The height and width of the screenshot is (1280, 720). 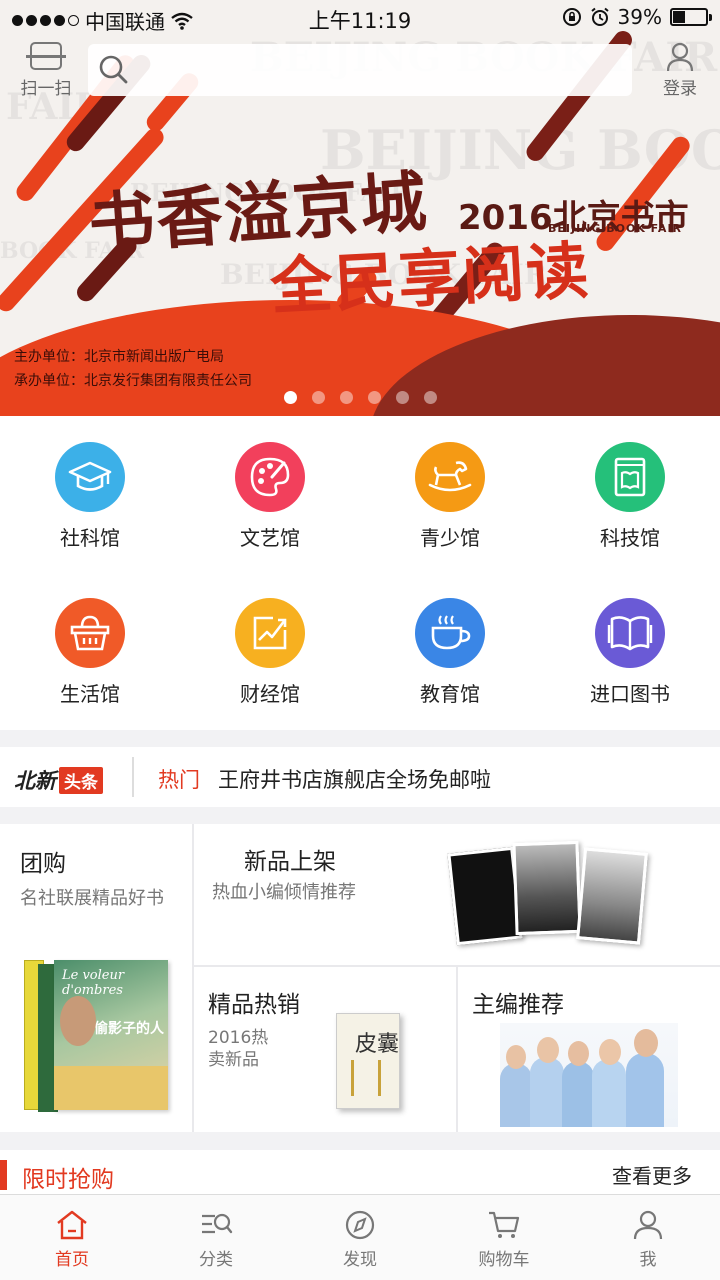 What do you see at coordinates (691, 17) in the screenshot?
I see `battery-icon` at bounding box center [691, 17].